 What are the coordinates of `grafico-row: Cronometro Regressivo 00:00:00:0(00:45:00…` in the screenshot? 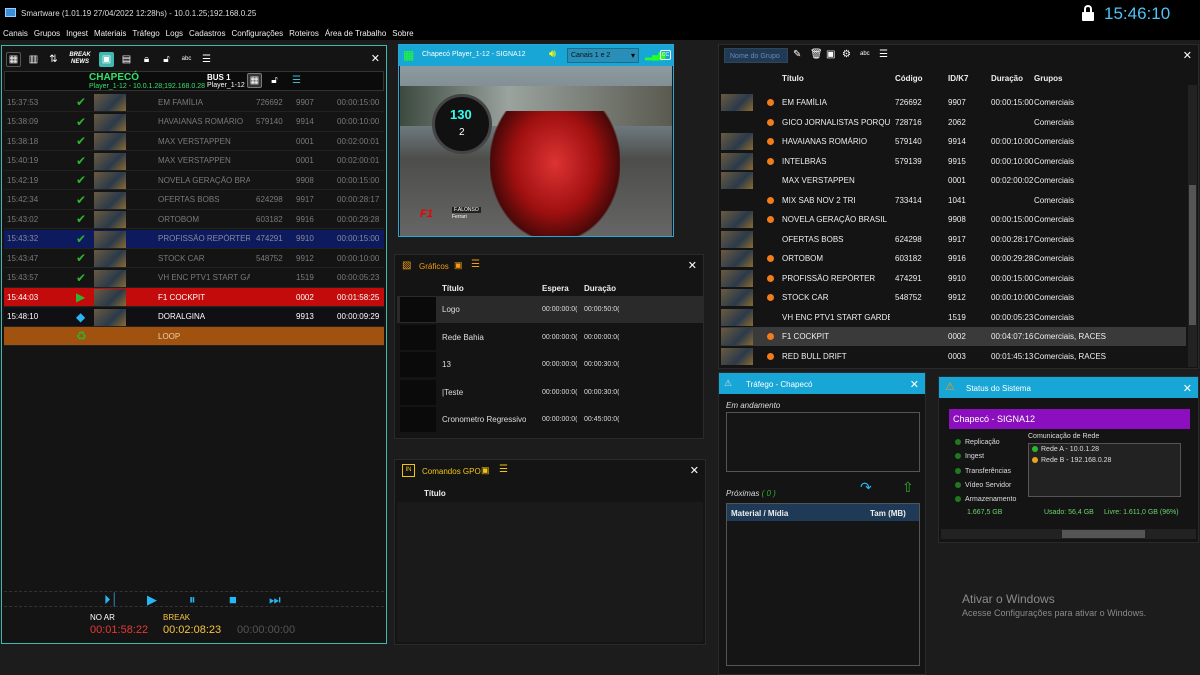 It's located at (550, 419).